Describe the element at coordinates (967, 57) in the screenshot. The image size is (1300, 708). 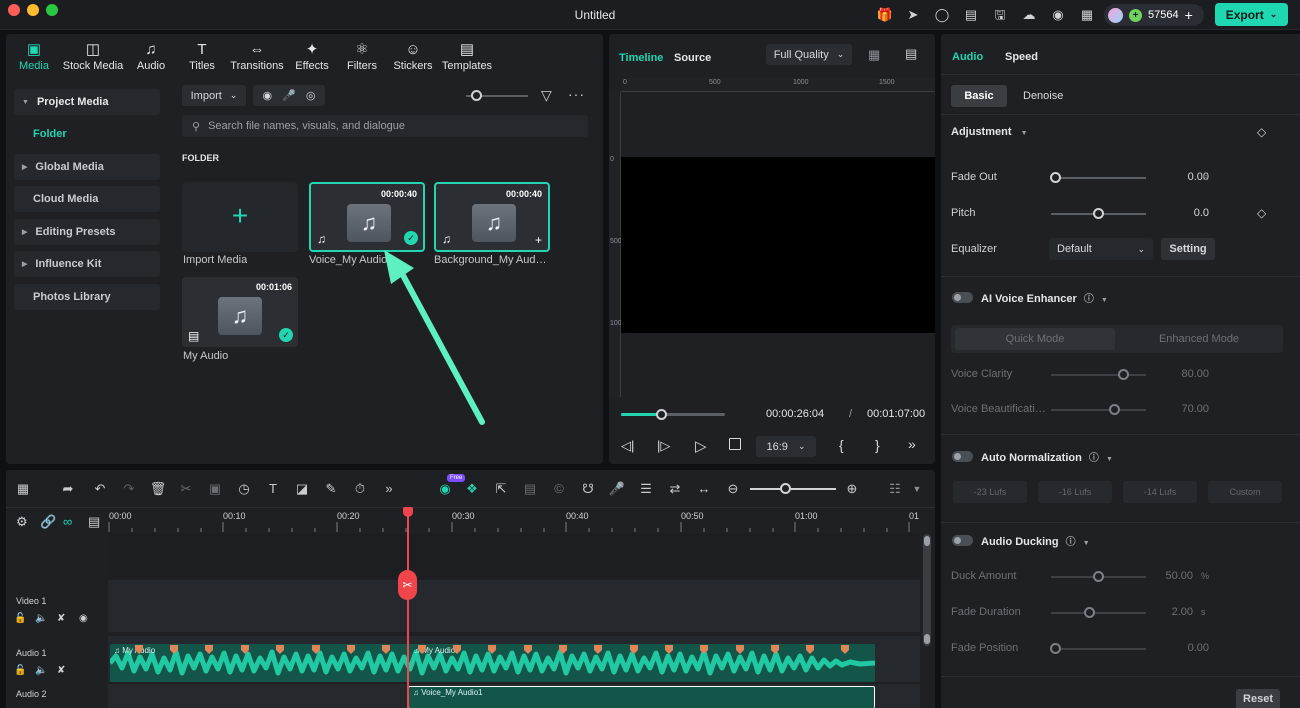
I see `tab-audio: Audio` at that location.